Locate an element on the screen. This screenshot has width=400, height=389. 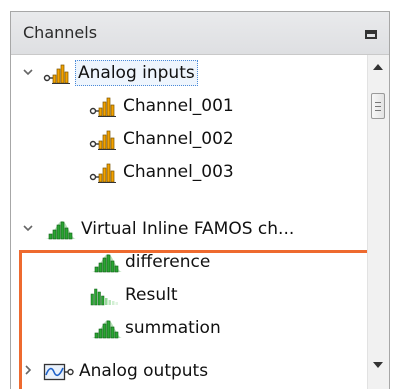
tree-node-channel: Channel_001 is located at coordinates (189, 106).